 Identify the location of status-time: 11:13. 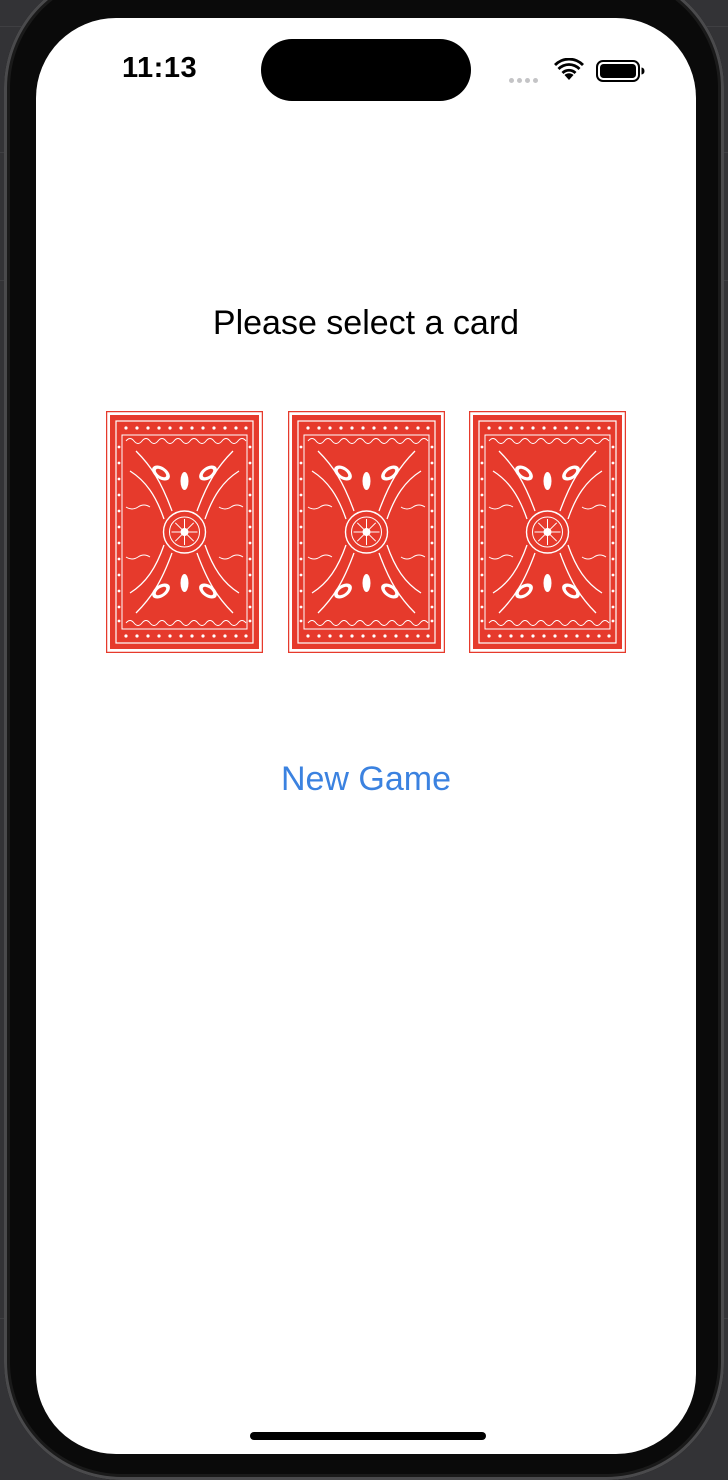
(160, 68).